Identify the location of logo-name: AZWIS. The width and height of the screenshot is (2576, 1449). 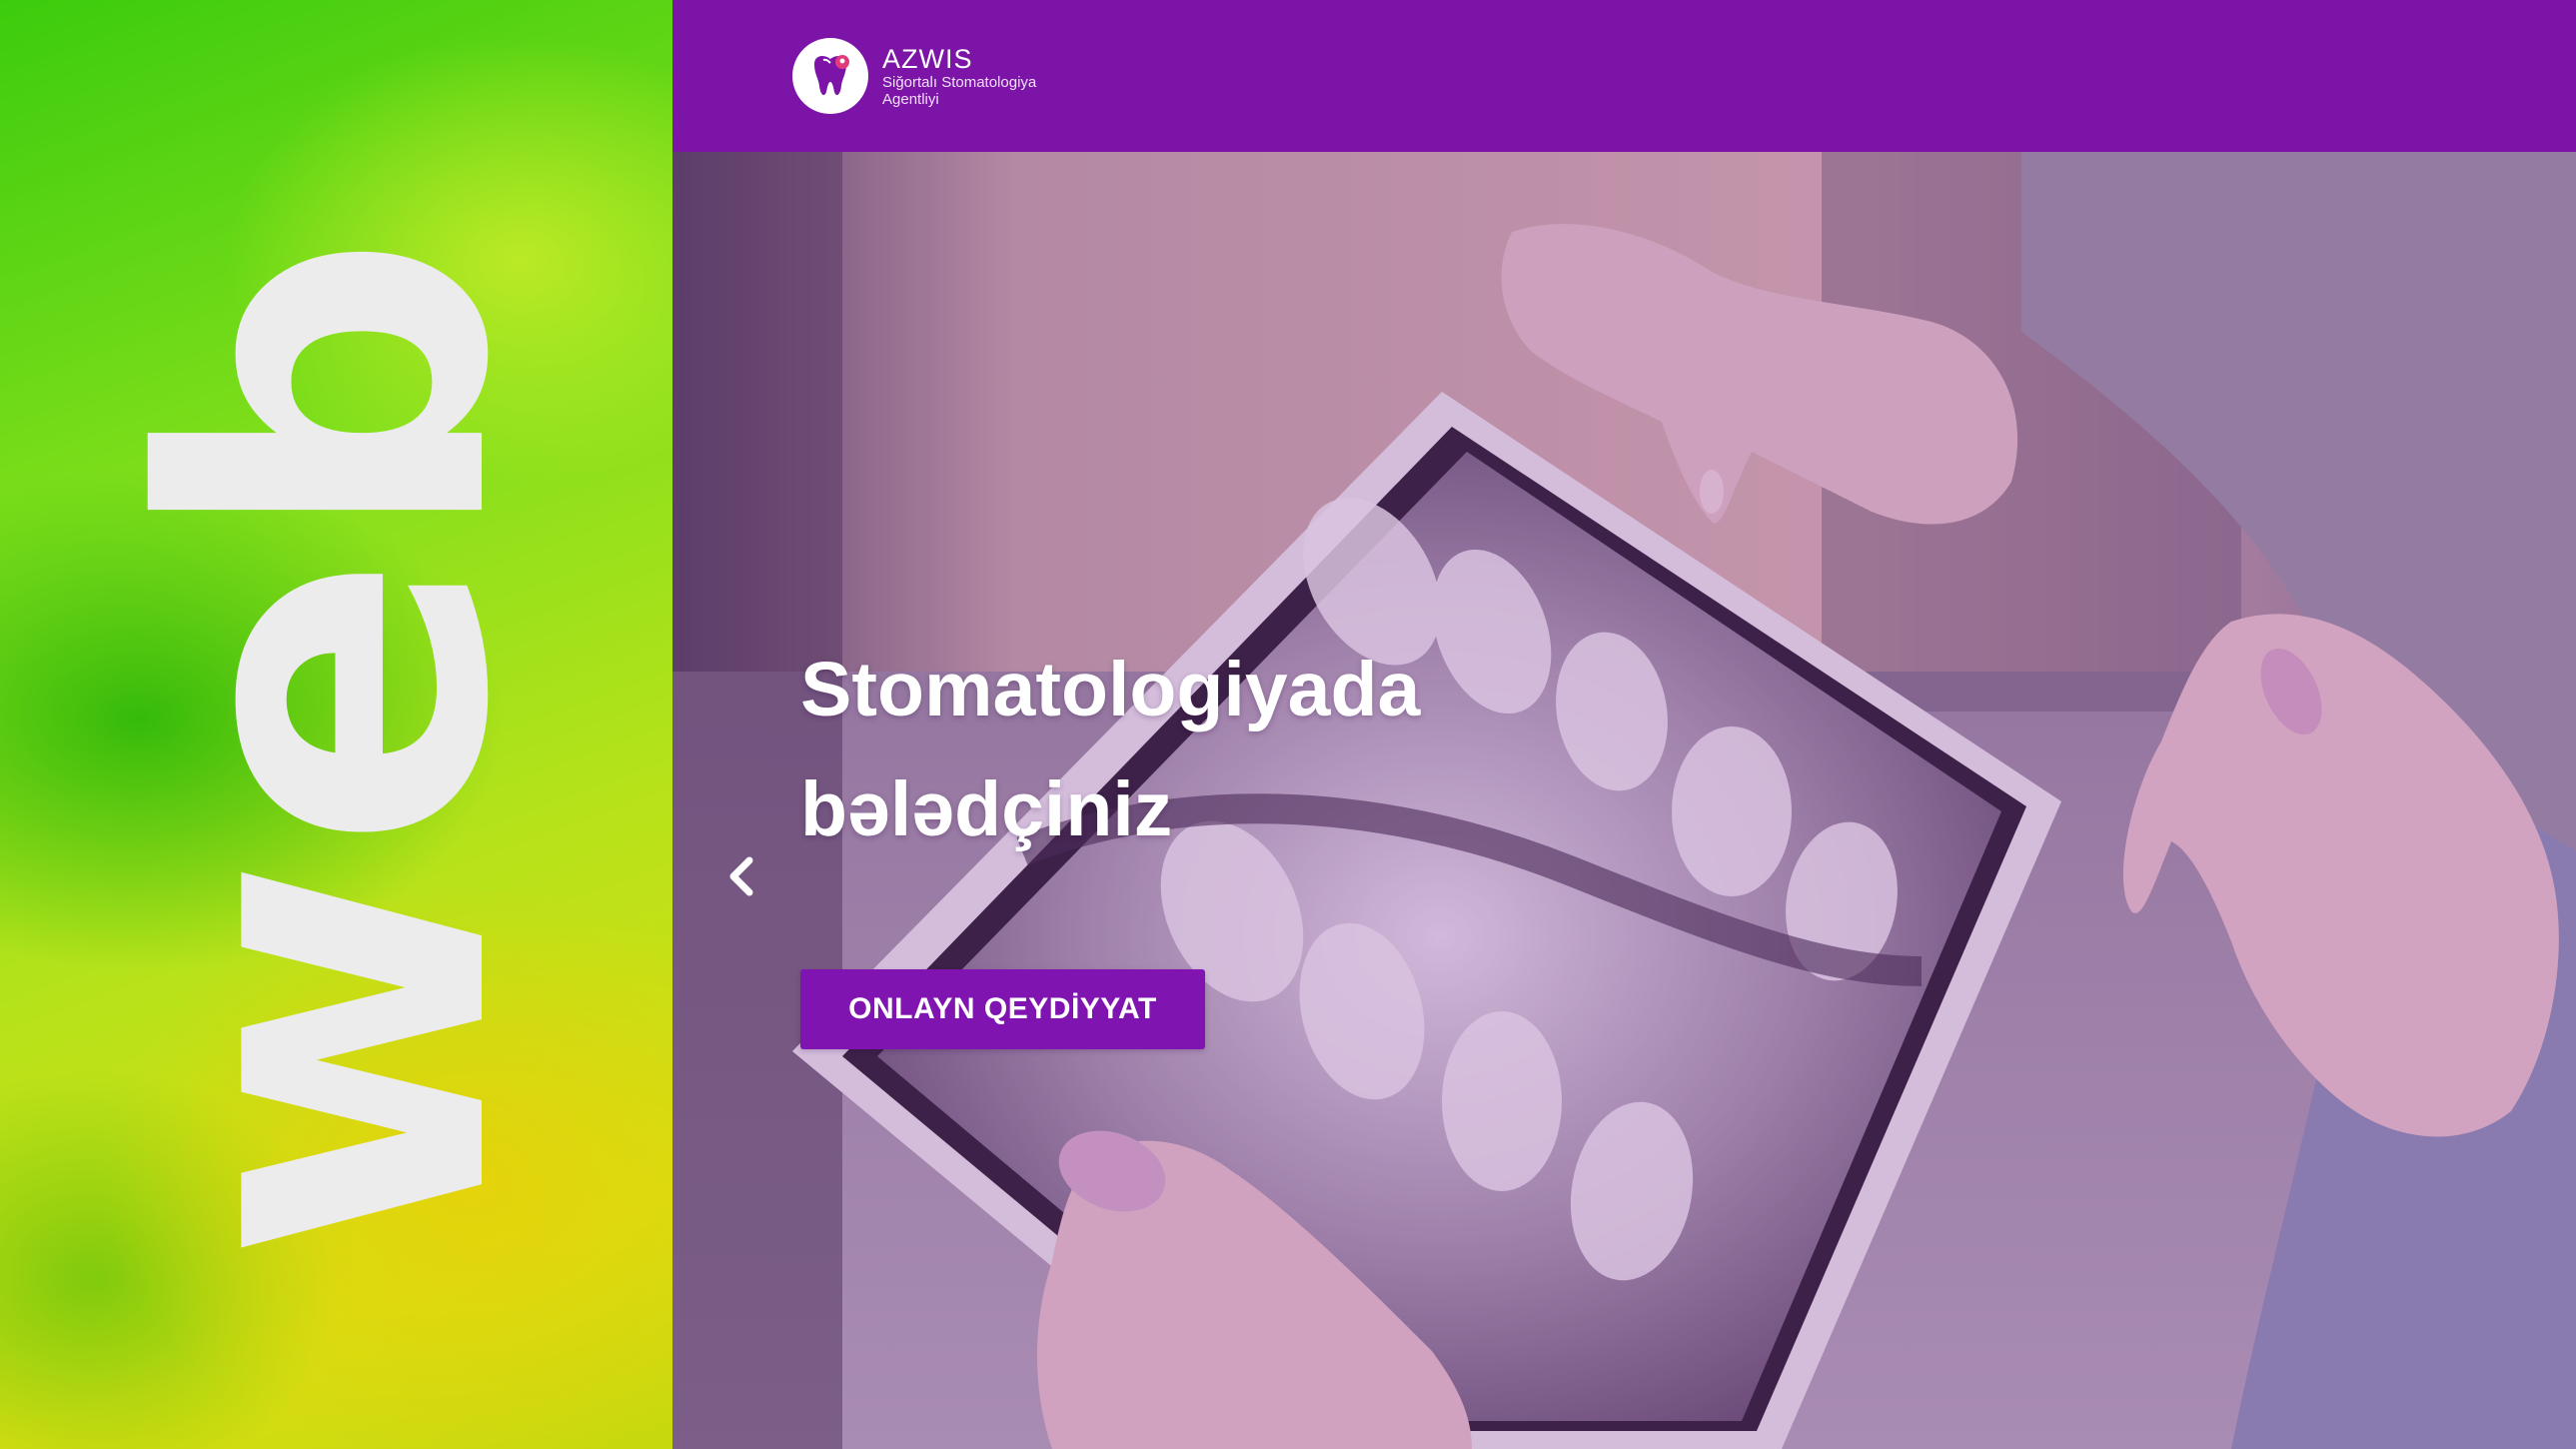
(927, 59).